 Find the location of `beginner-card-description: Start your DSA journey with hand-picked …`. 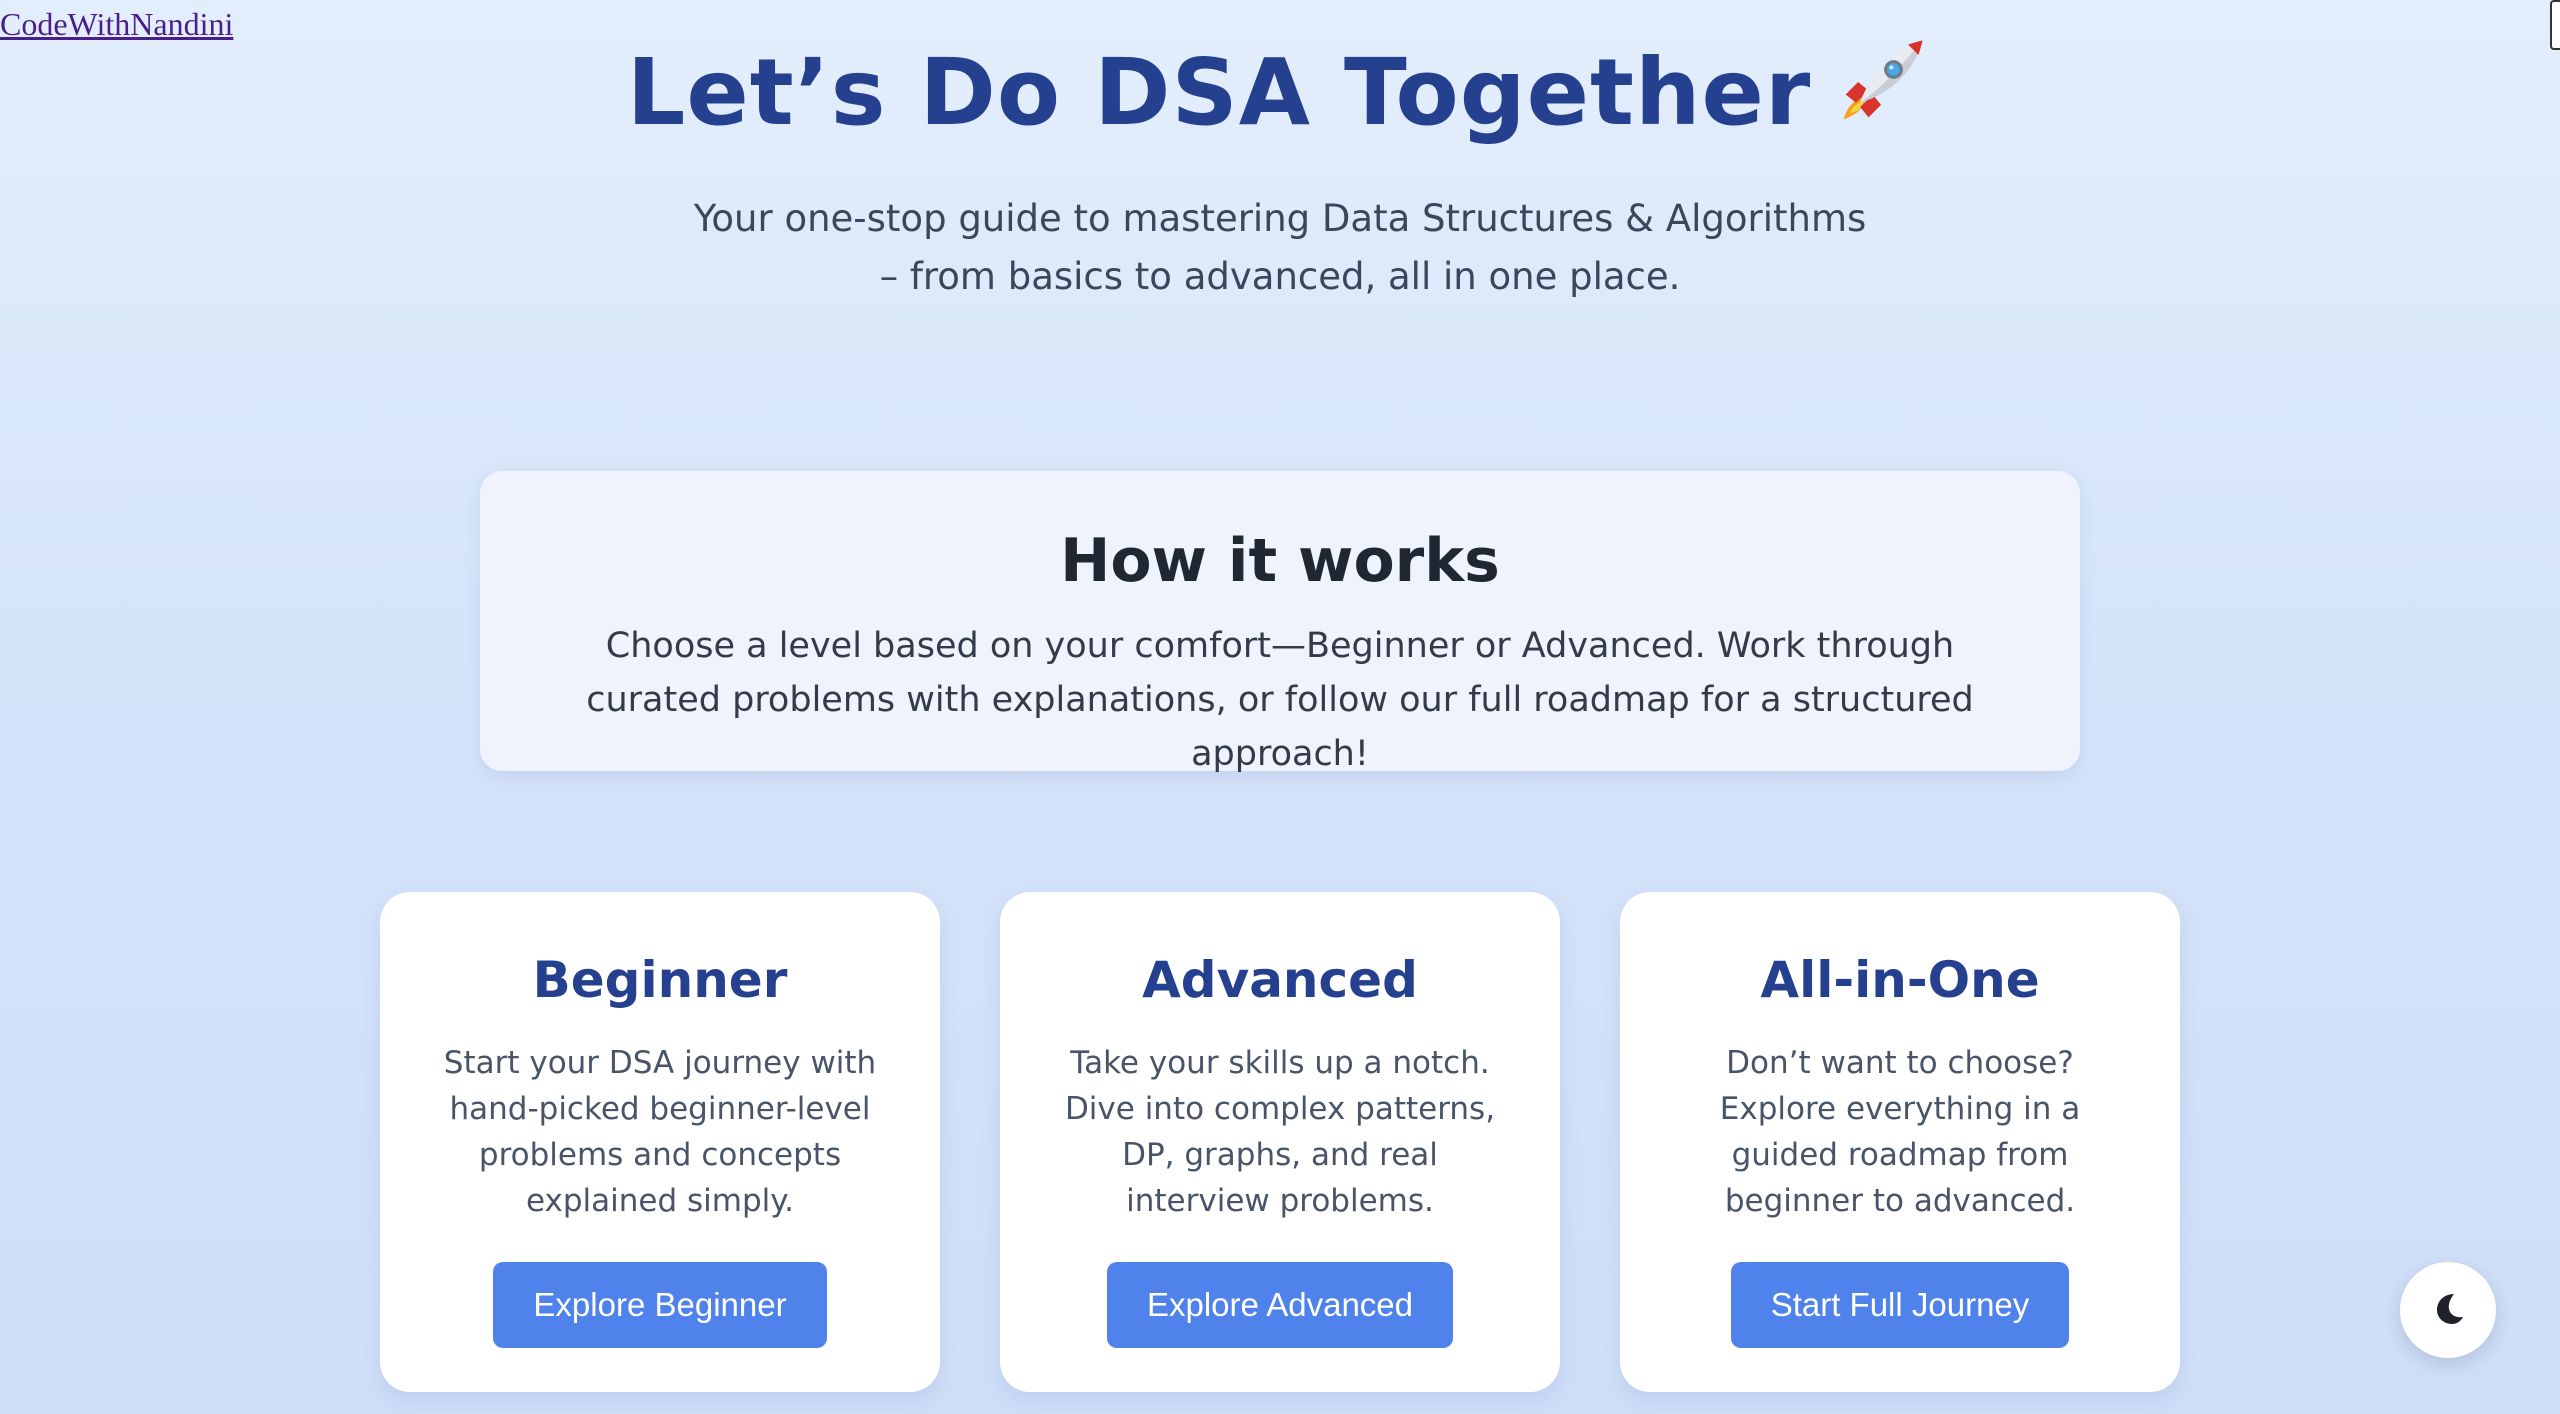

beginner-card-description: Start your DSA journey with hand-picked … is located at coordinates (660, 1132).